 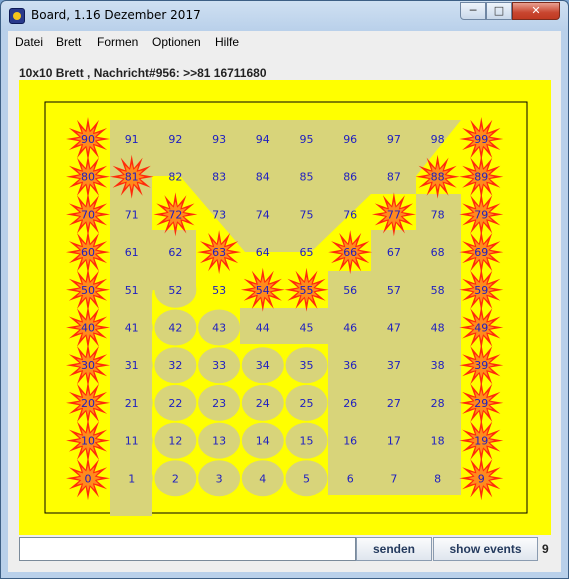 What do you see at coordinates (438, 139) in the screenshot?
I see `cell-98: 98` at bounding box center [438, 139].